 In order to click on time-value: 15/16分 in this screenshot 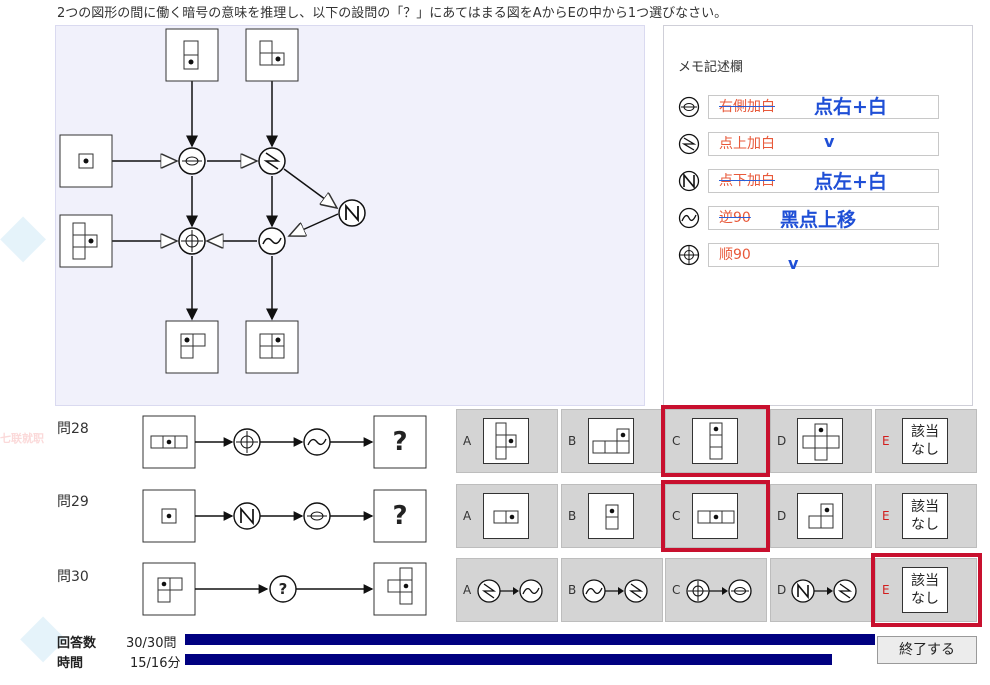, I will do `click(155, 663)`.